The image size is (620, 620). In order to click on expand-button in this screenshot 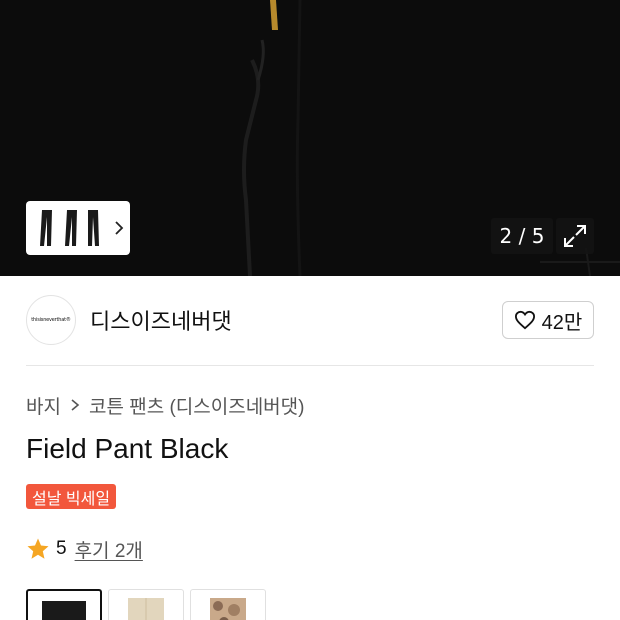, I will do `click(575, 236)`.